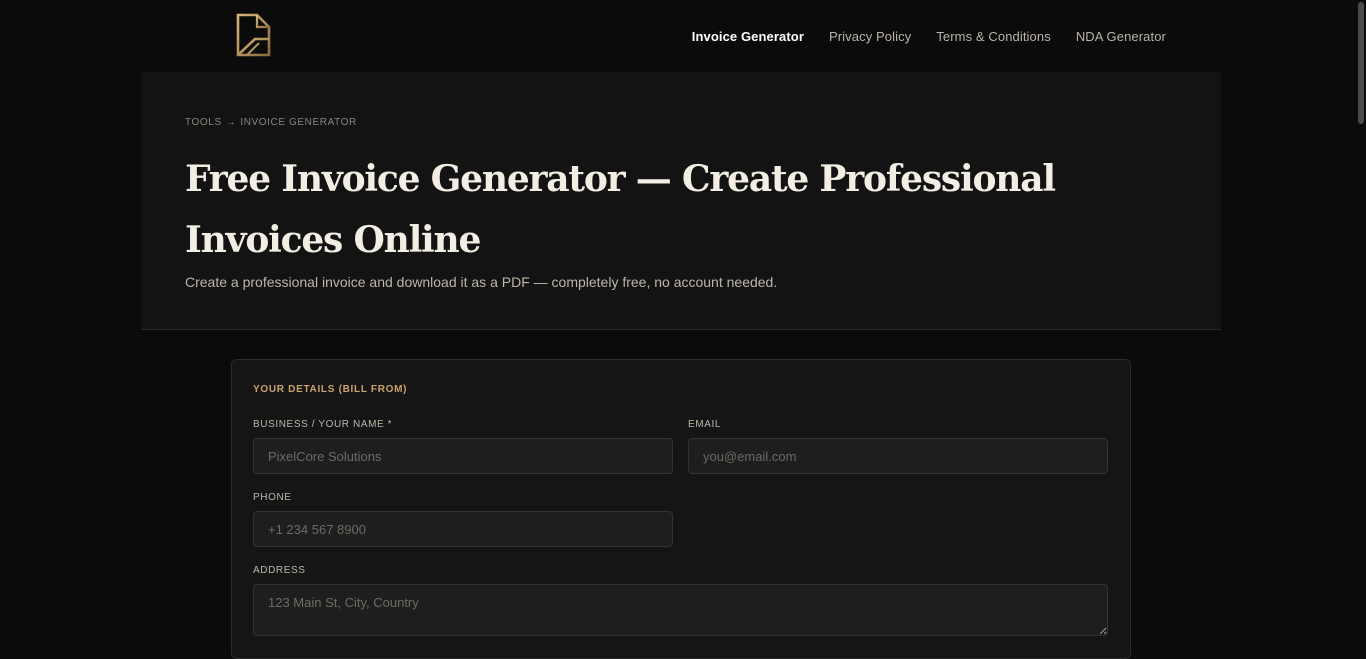 The height and width of the screenshot is (659, 1366). What do you see at coordinates (898, 456) in the screenshot?
I see `email-input` at bounding box center [898, 456].